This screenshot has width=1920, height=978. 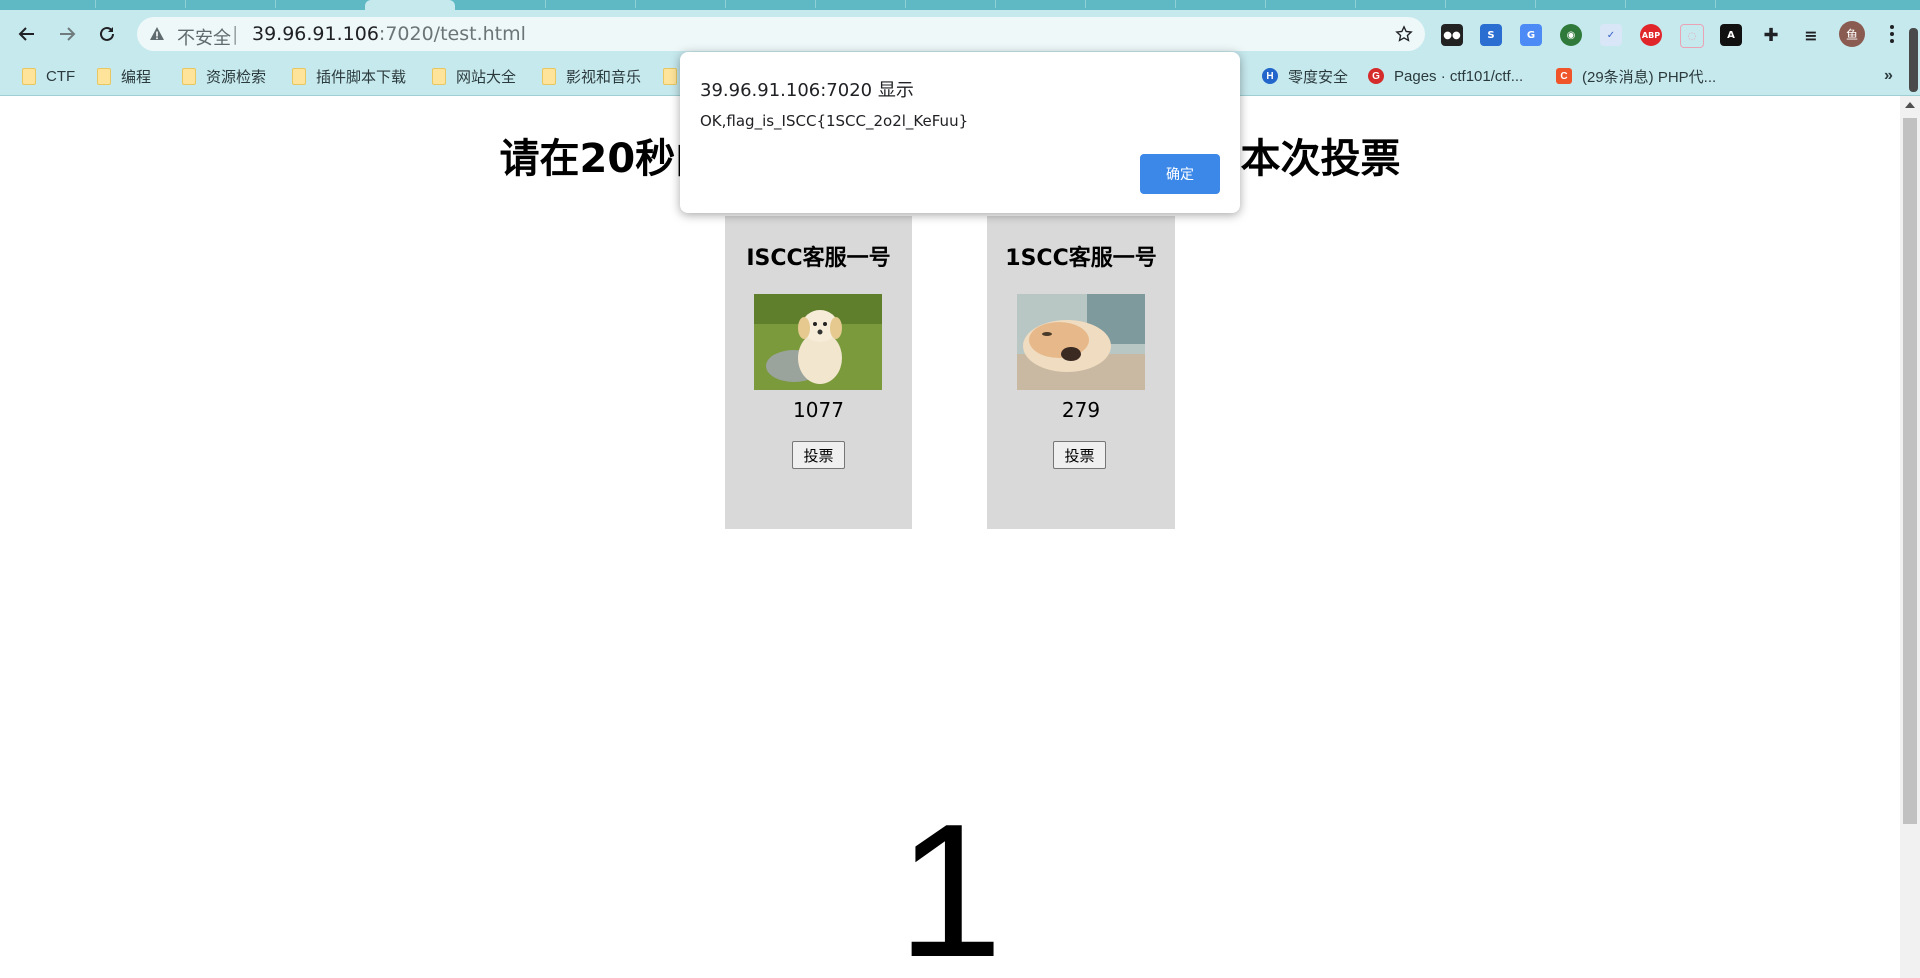 I want to click on abp-icon: ABP, so click(x=1651, y=35).